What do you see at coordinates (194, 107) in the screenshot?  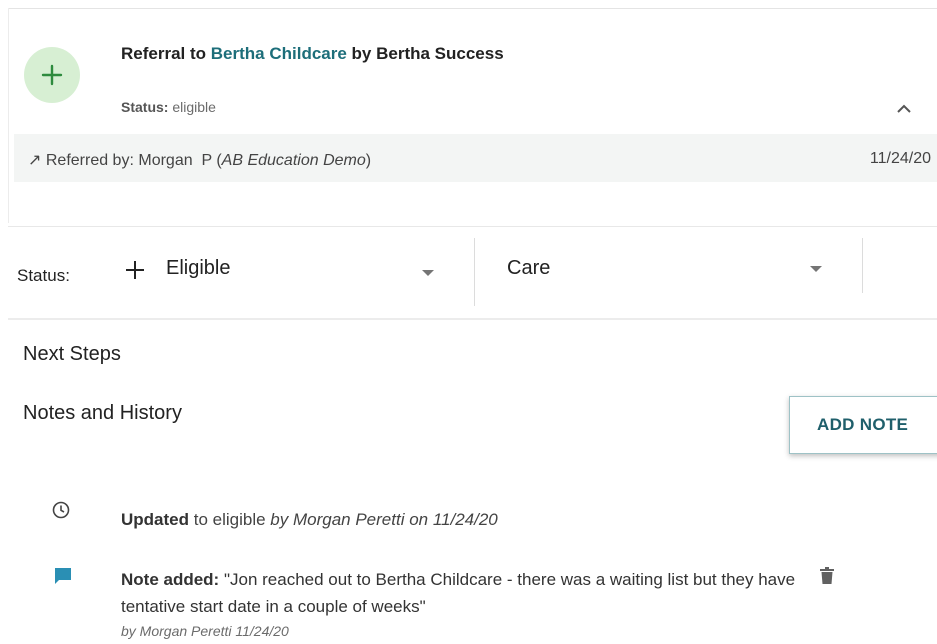 I see `referral-status-value: eligible` at bounding box center [194, 107].